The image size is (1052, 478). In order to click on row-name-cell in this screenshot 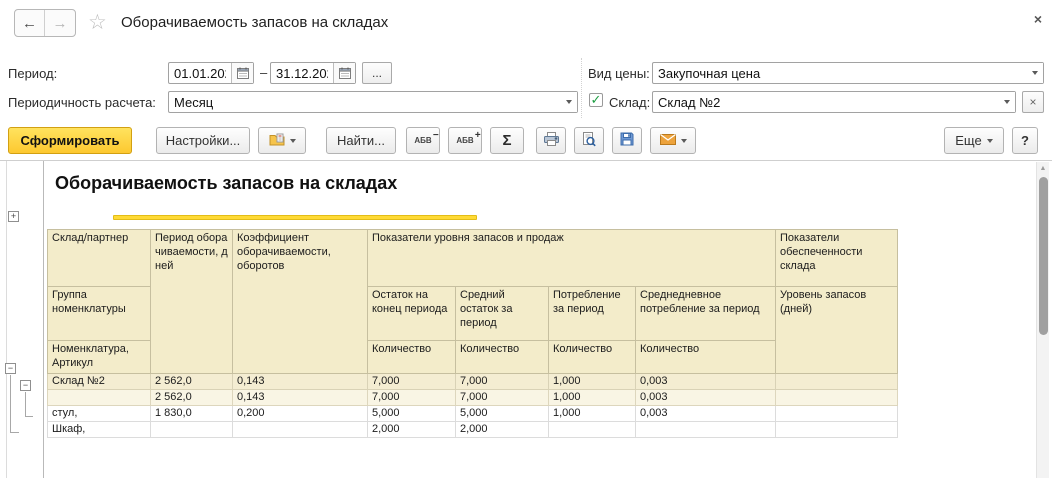, I will do `click(99, 397)`.